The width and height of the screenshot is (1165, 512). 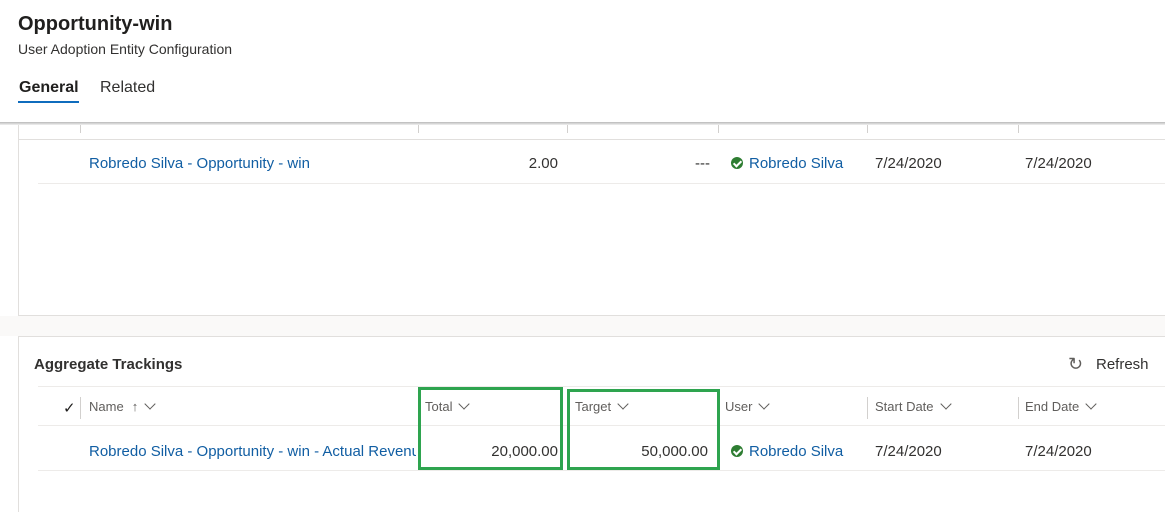 I want to click on total-highlight-box, so click(x=490, y=428).